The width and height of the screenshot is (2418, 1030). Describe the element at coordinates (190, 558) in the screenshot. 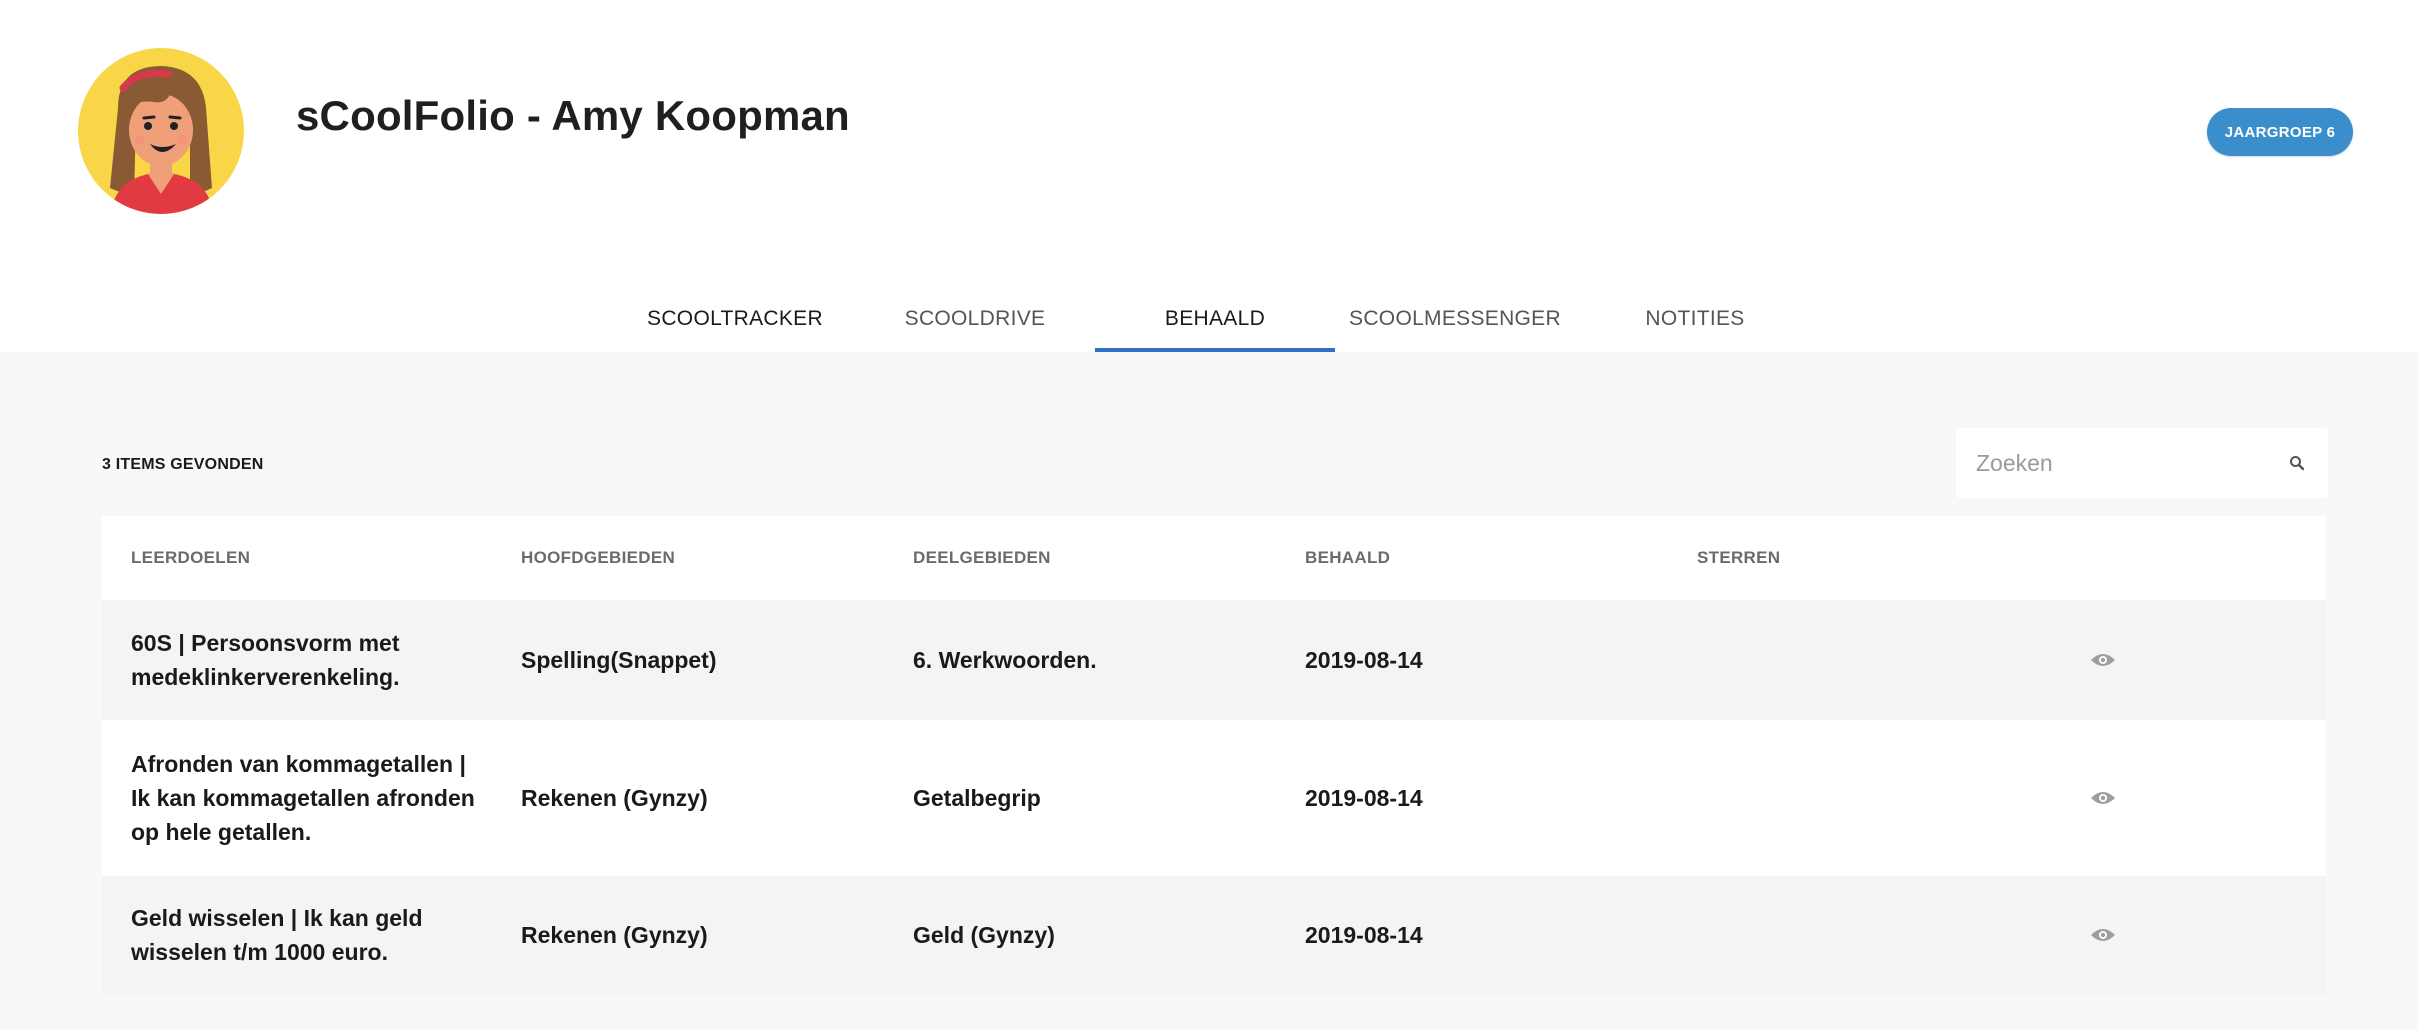

I see `column-header-leerdoelen: LEERDOELEN` at that location.